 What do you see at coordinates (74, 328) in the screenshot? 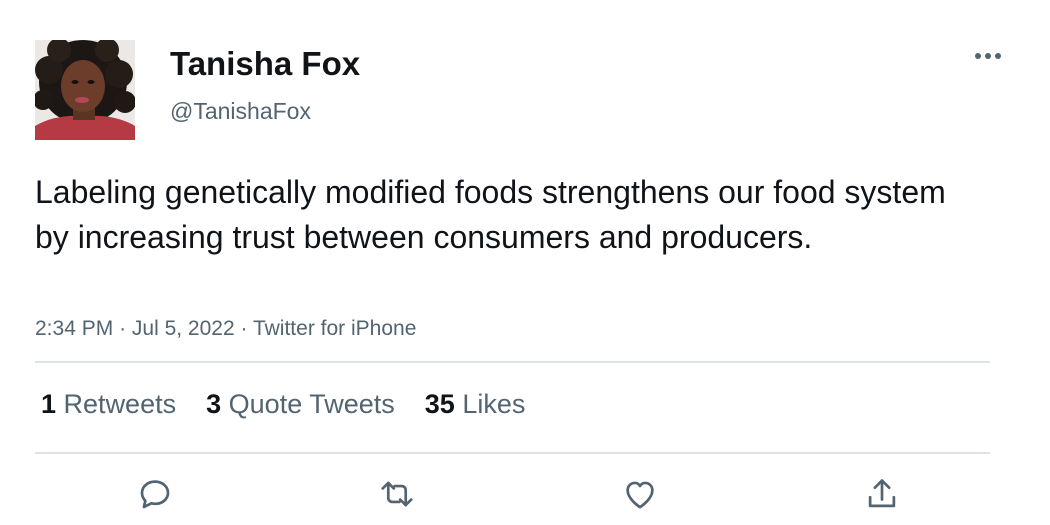
I see `tweet-time: 2:34 PM` at bounding box center [74, 328].